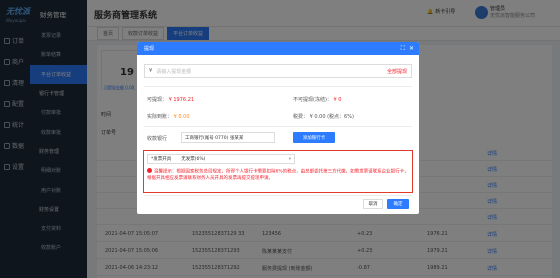  What do you see at coordinates (398, 204) in the screenshot?
I see `confirm-button: 确定` at bounding box center [398, 204].